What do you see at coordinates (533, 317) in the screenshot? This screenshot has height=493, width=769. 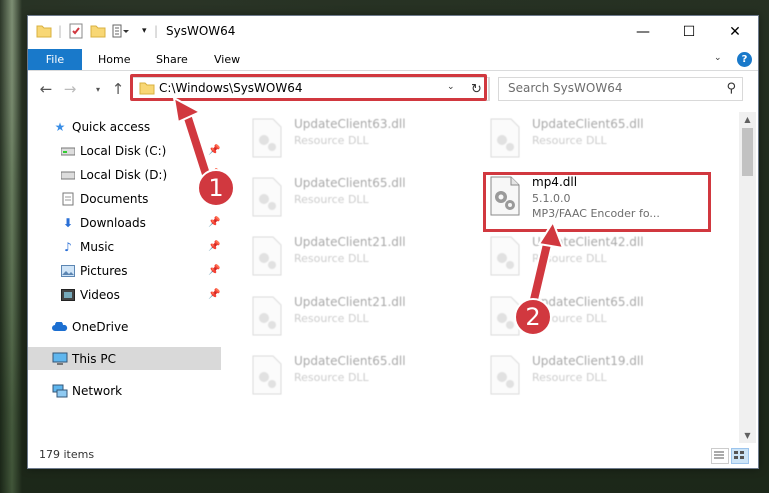 I see `callout-2: 2` at bounding box center [533, 317].